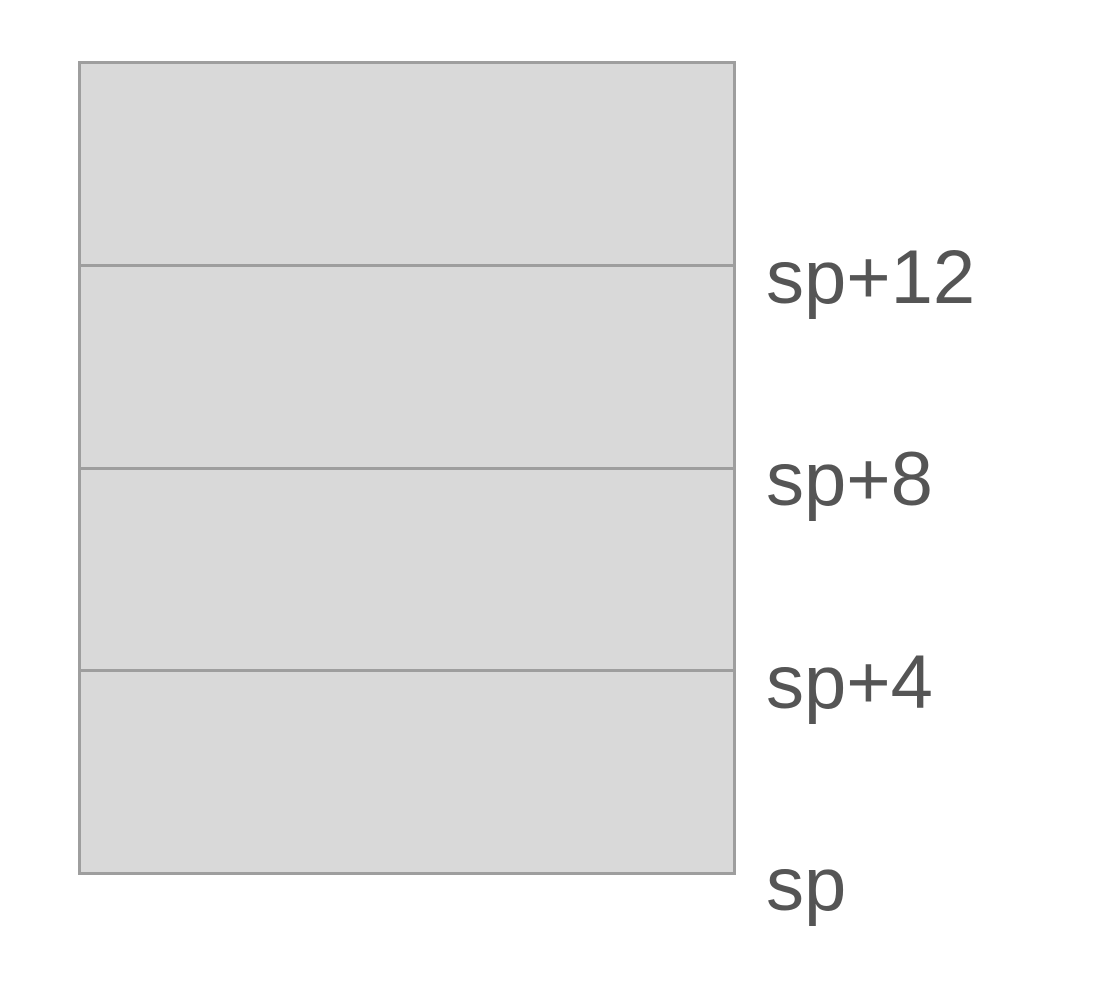 The image size is (1110, 998). What do you see at coordinates (806, 884) in the screenshot?
I see `address-label-sp: sp` at bounding box center [806, 884].